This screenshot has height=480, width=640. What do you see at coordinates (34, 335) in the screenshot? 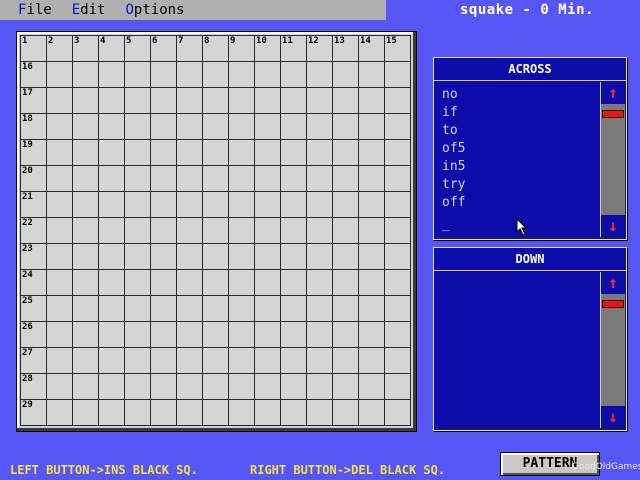
I see `grid-cell: 26` at bounding box center [34, 335].